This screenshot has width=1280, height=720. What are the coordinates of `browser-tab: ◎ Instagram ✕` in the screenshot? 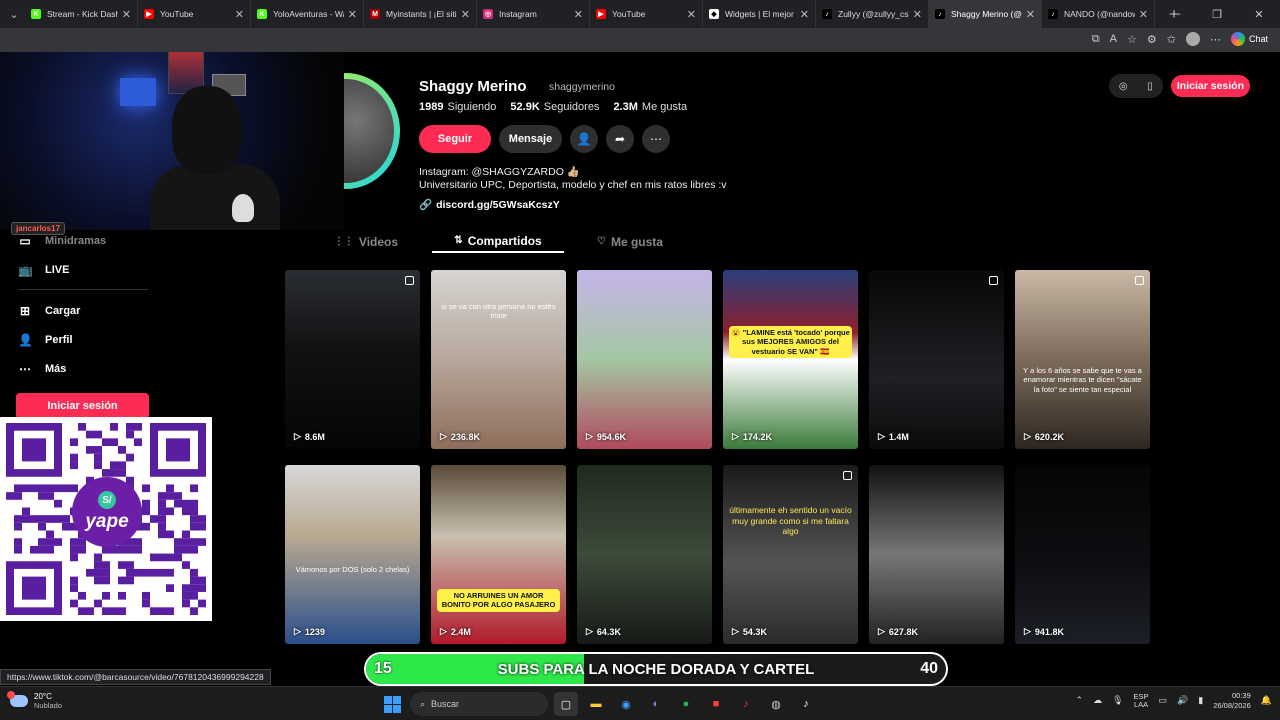 It's located at (533, 14).